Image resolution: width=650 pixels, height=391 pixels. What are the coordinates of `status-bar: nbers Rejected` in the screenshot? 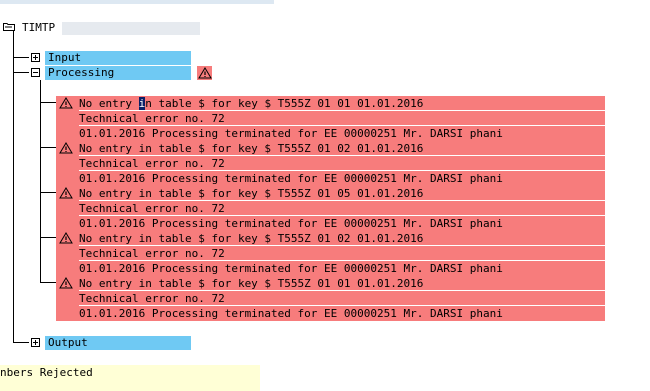 It's located at (130, 378).